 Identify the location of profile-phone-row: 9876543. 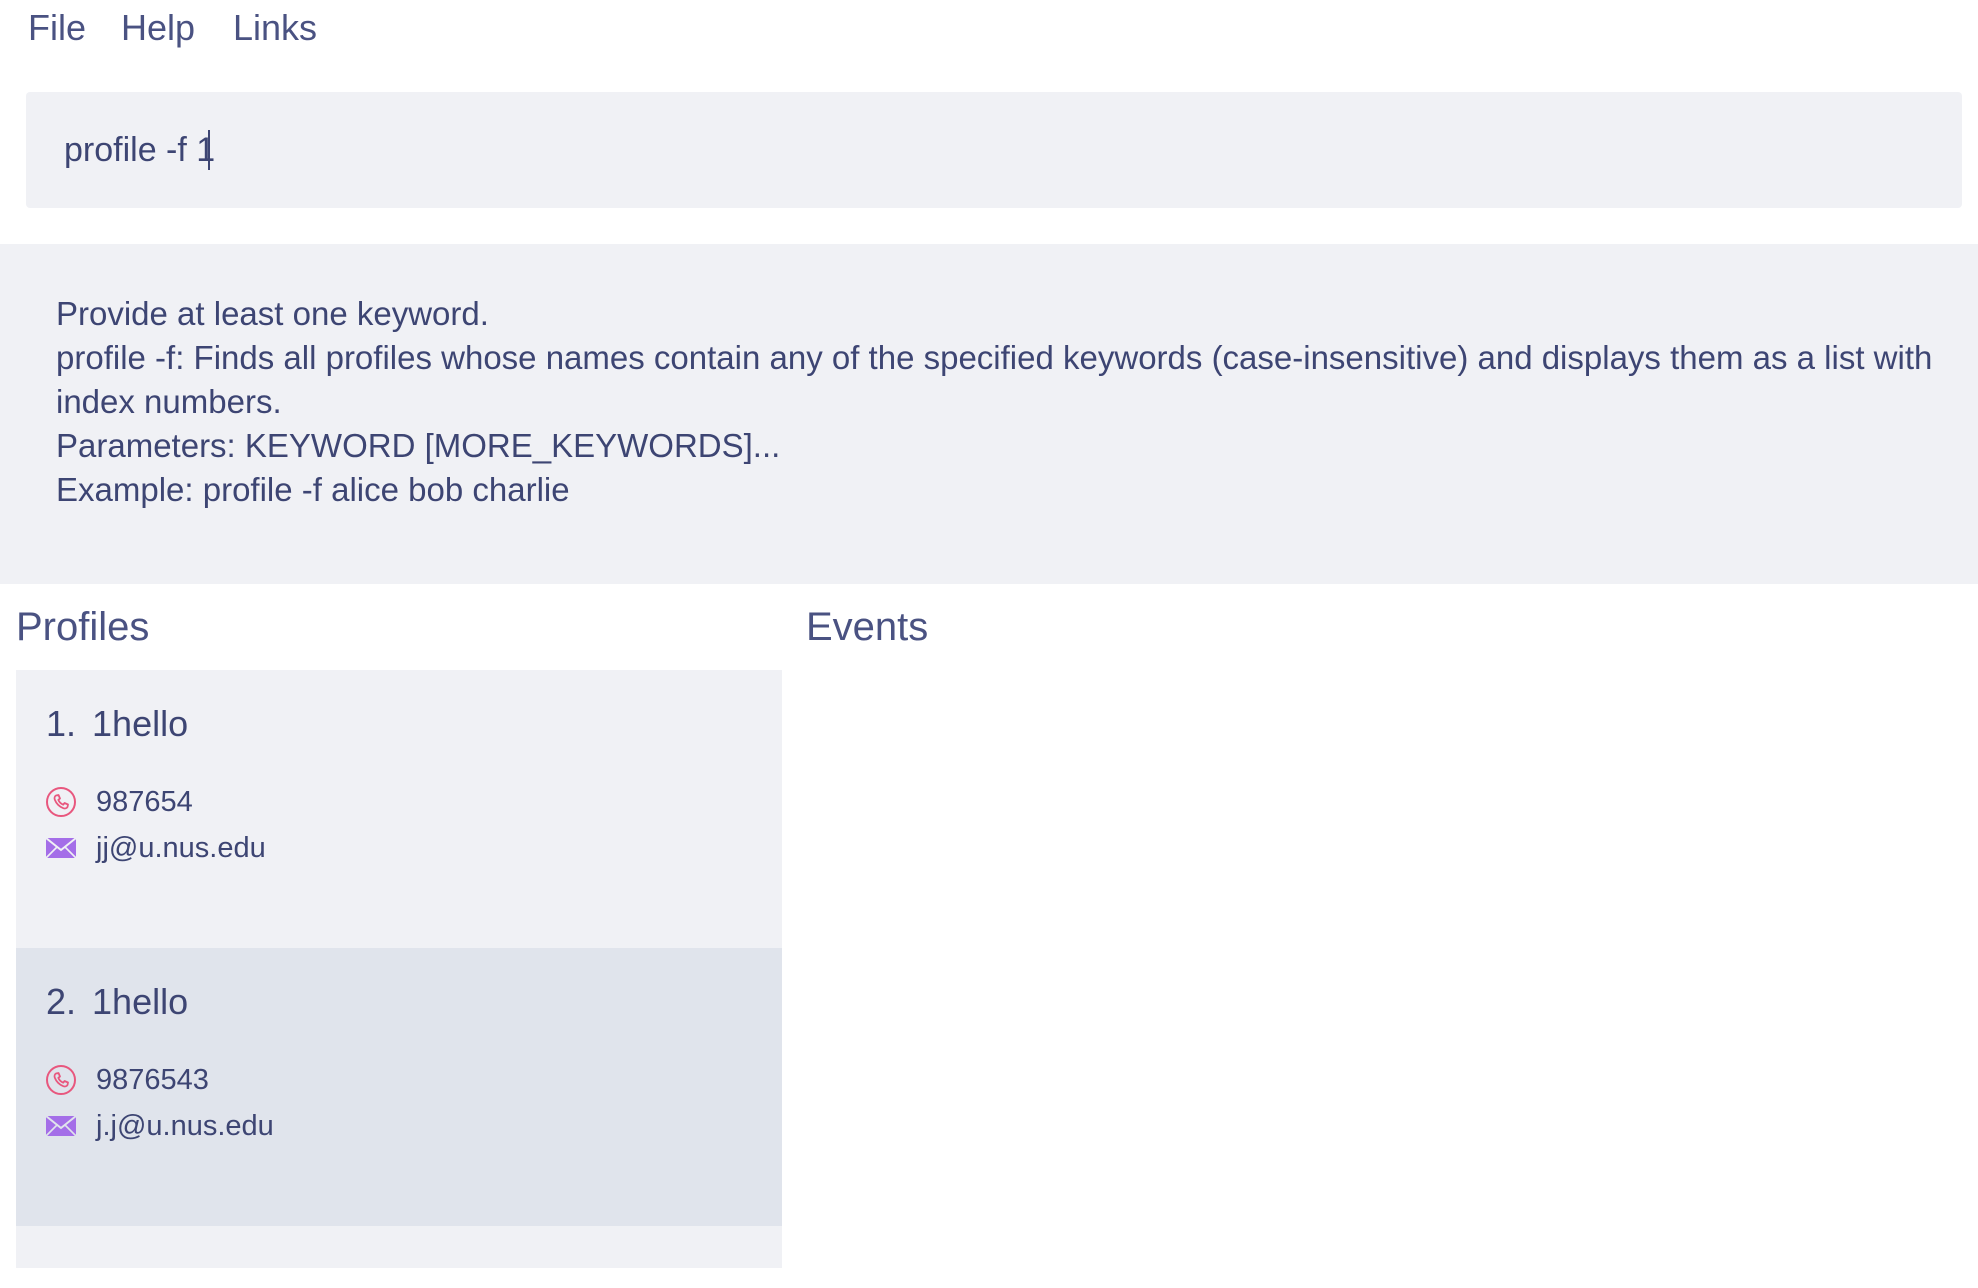
(126, 1080).